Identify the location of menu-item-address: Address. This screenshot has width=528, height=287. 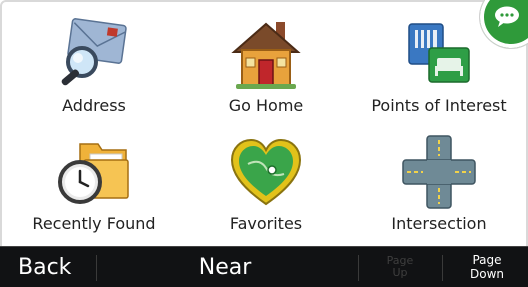
(94, 69).